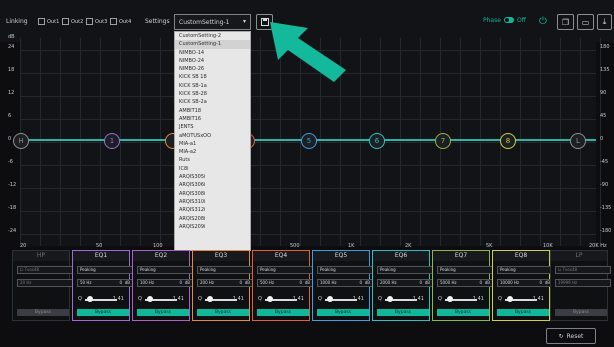  What do you see at coordinates (212, 185) in the screenshot?
I see `dropdown-item: ARQIS306i` at bounding box center [212, 185].